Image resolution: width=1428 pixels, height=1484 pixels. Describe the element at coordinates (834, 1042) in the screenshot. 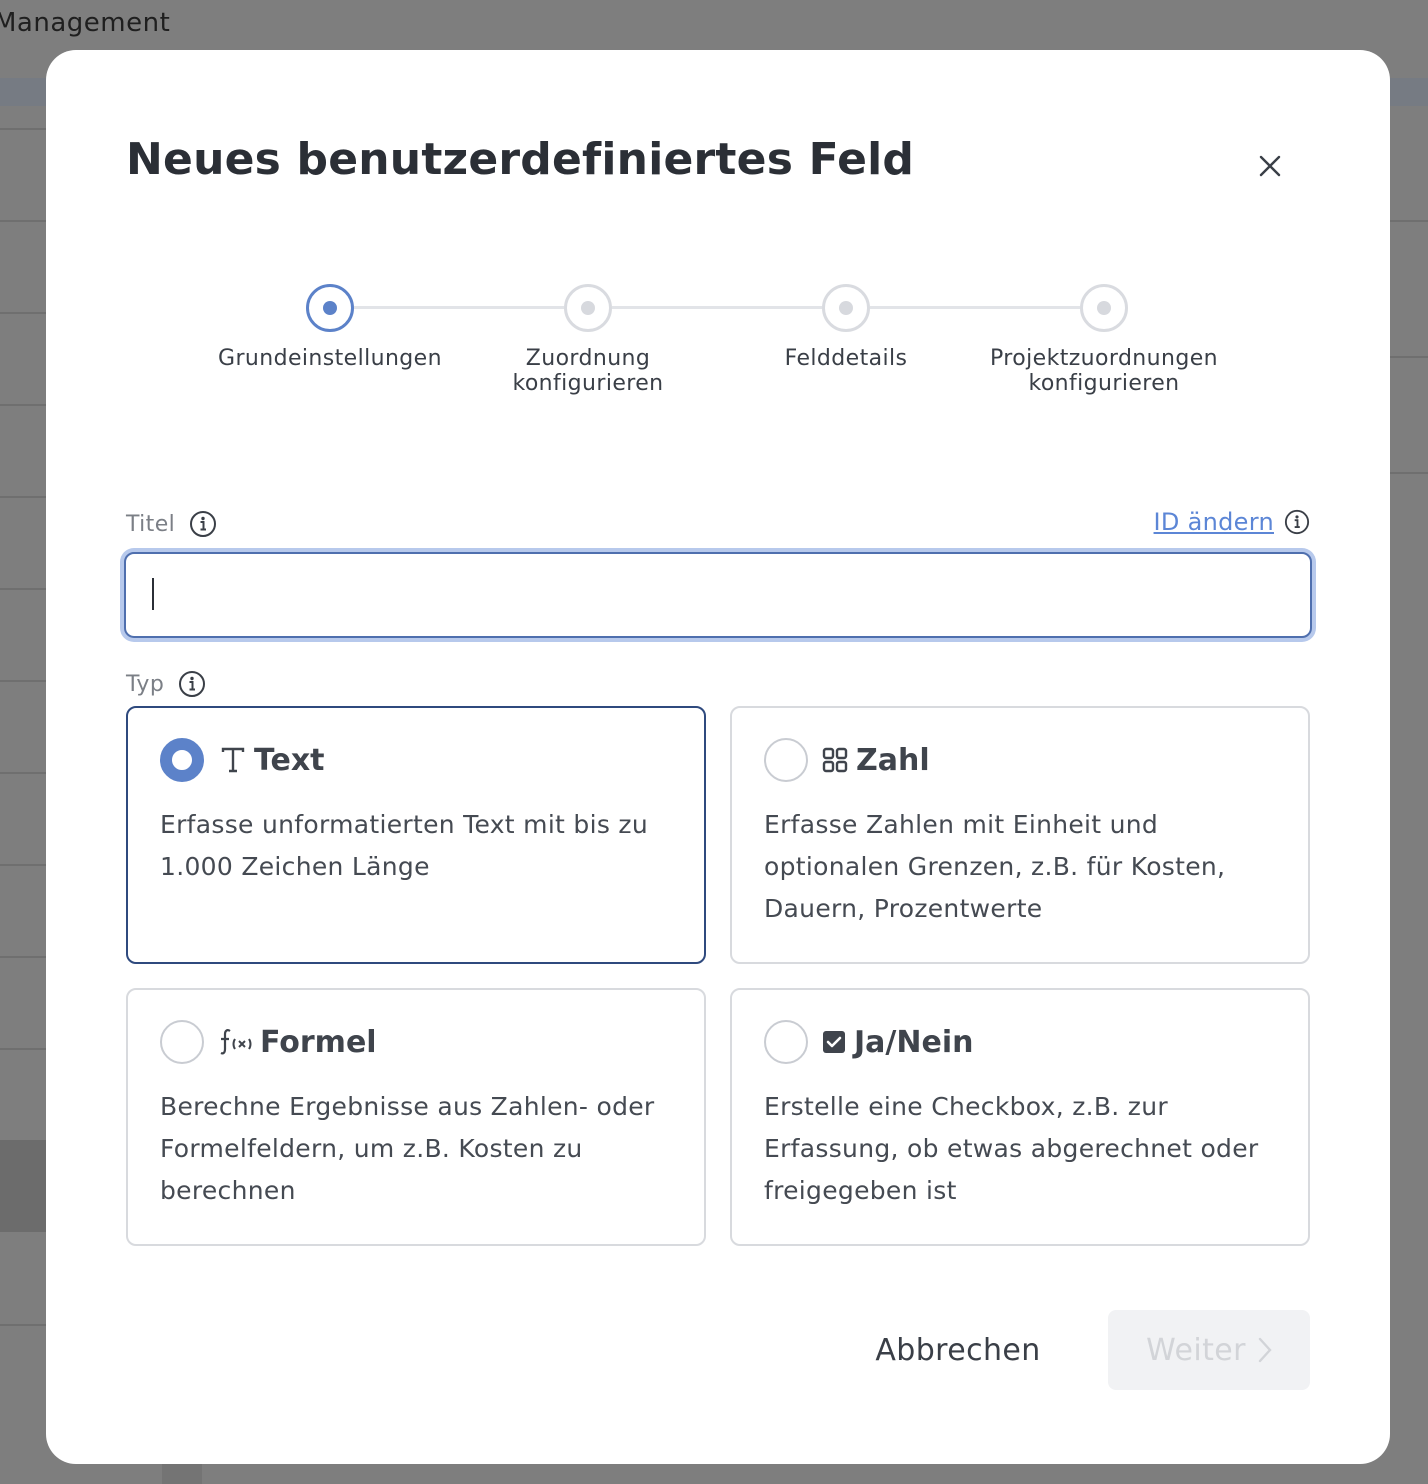

I see `checkbox-icon` at that location.